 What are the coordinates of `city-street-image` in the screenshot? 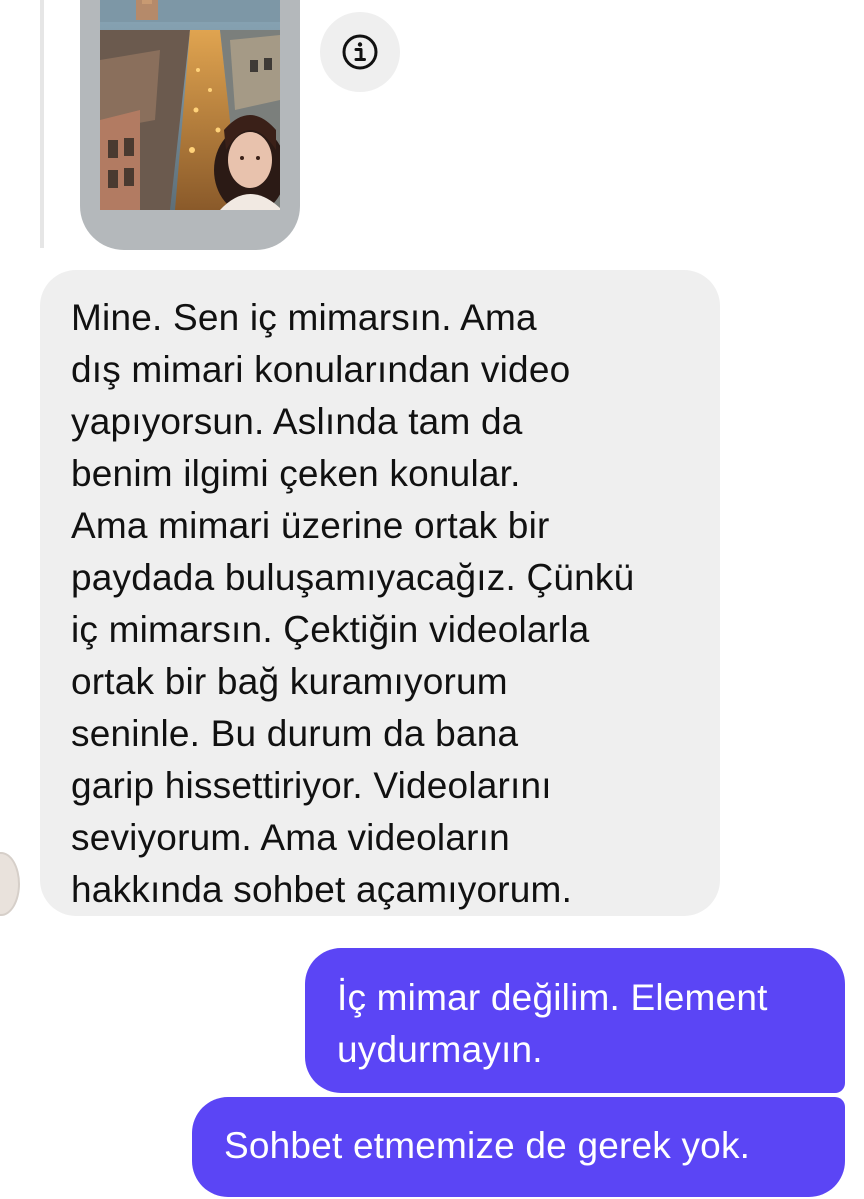 It's located at (190, 105).